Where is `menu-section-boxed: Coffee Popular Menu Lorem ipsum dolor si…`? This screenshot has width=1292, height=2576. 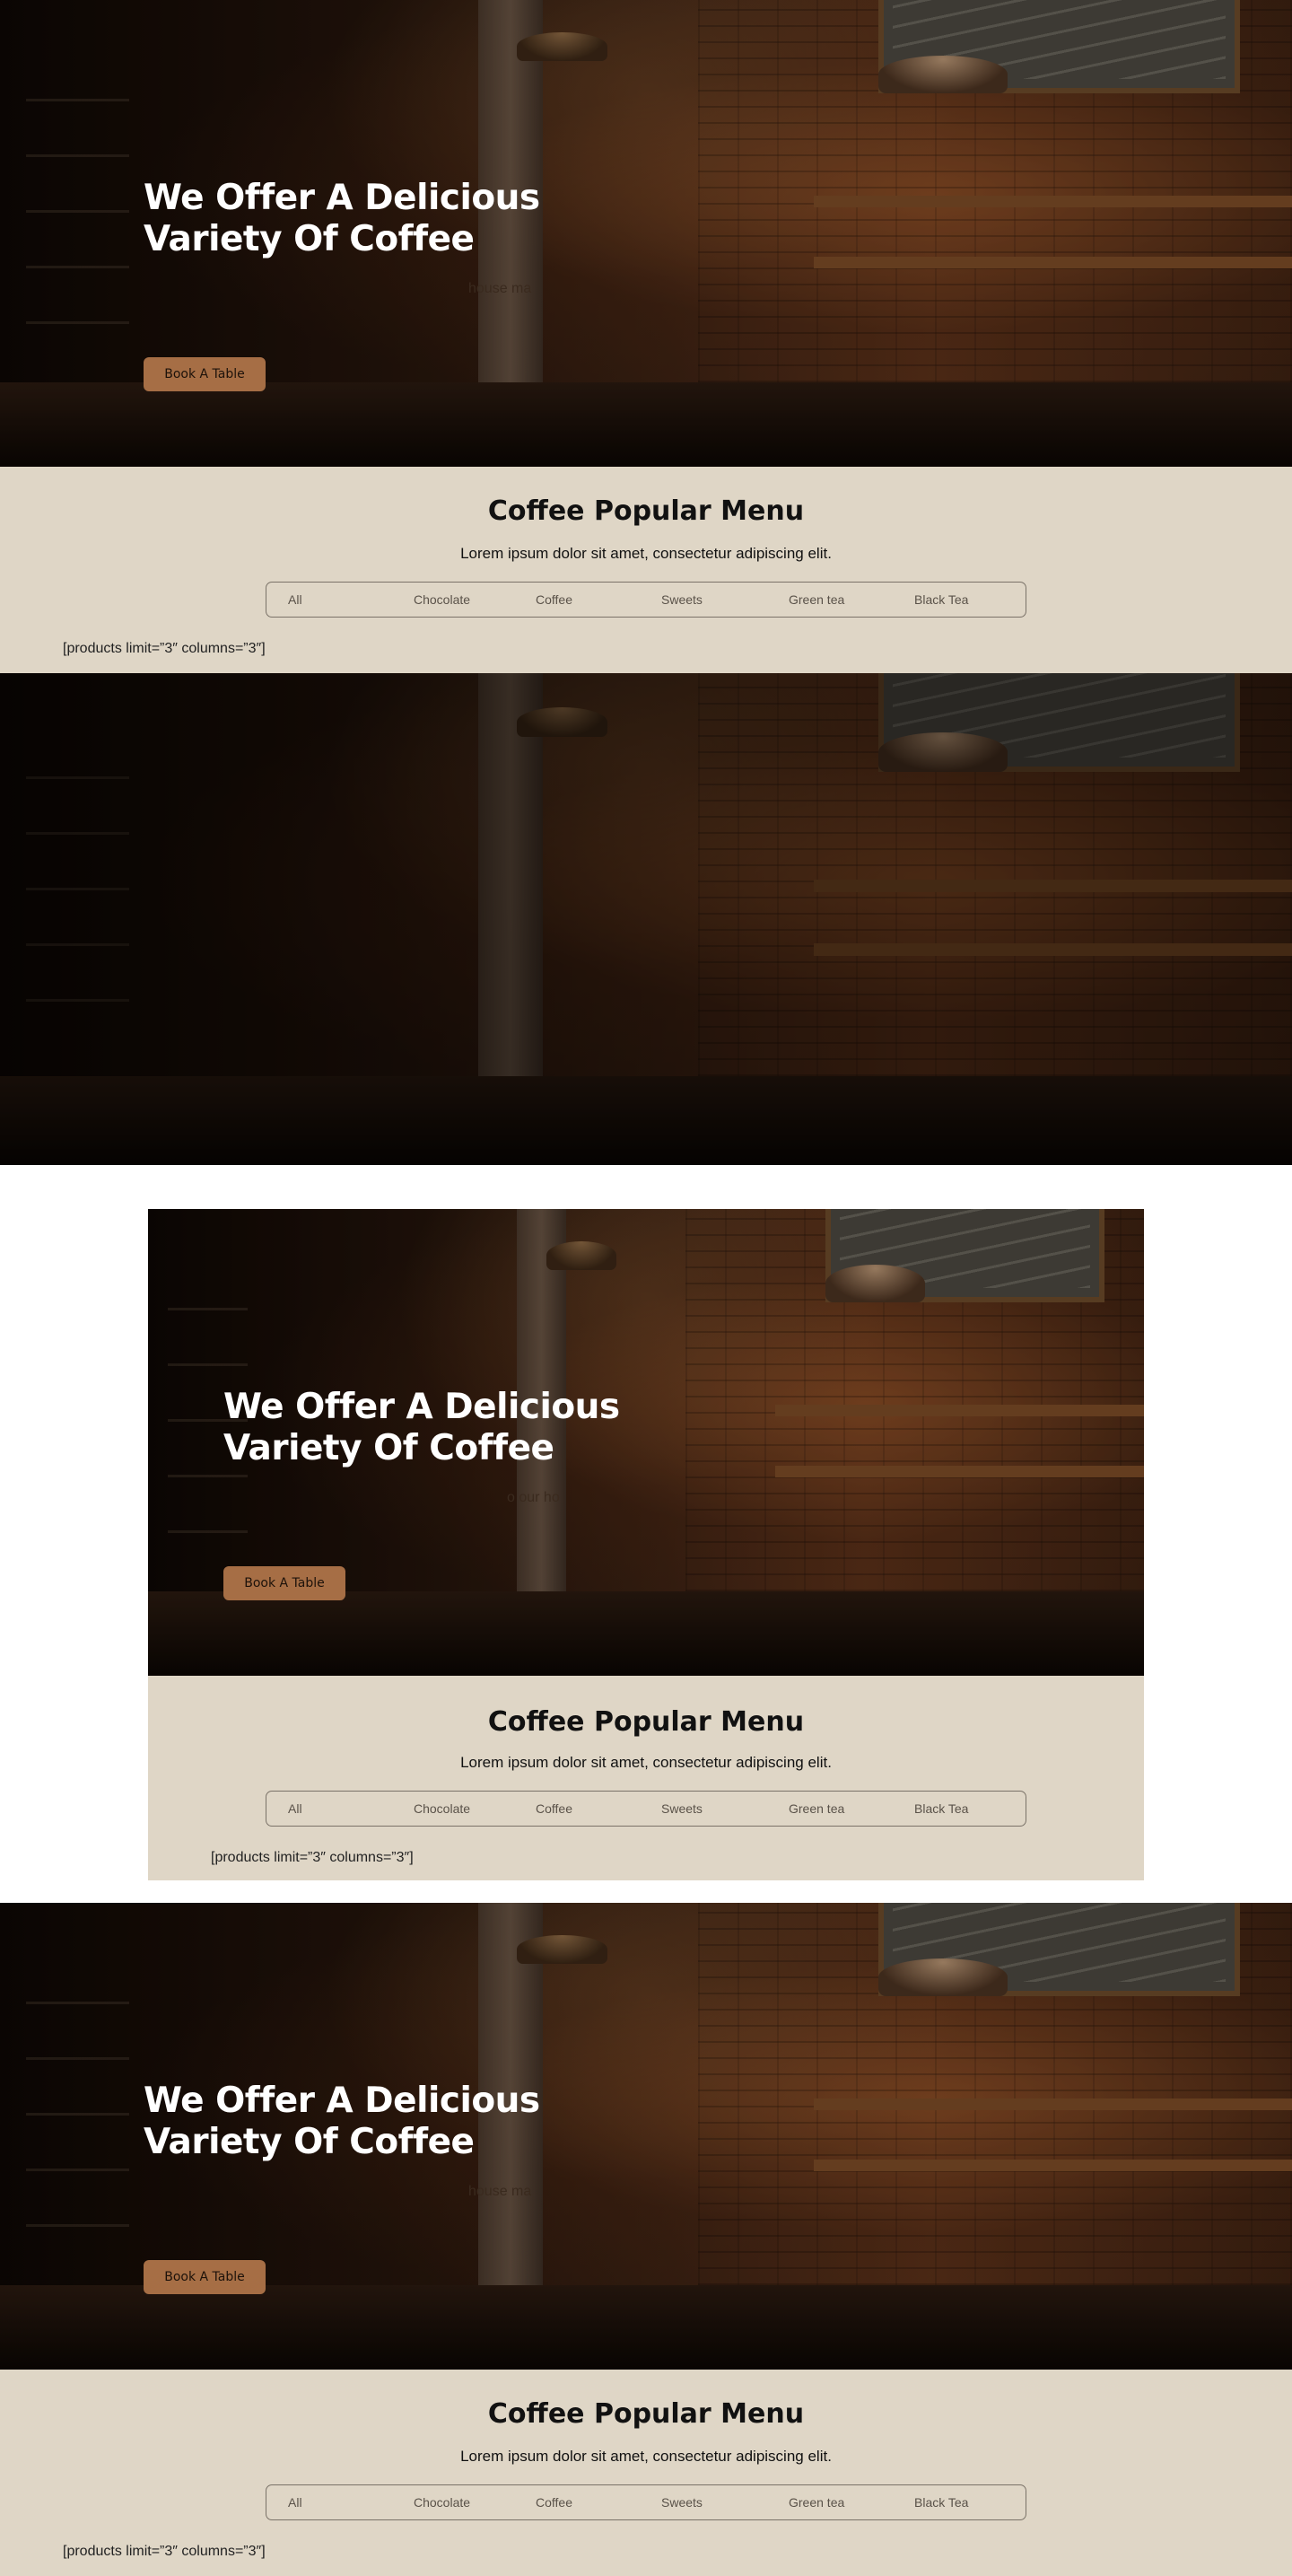 menu-section-boxed: Coffee Popular Menu Lorem ipsum dolor si… is located at coordinates (646, 1778).